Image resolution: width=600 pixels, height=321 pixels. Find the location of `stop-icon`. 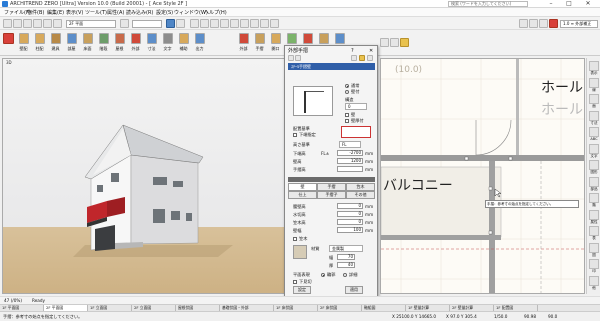

stop-icon is located at coordinates (8, 38).